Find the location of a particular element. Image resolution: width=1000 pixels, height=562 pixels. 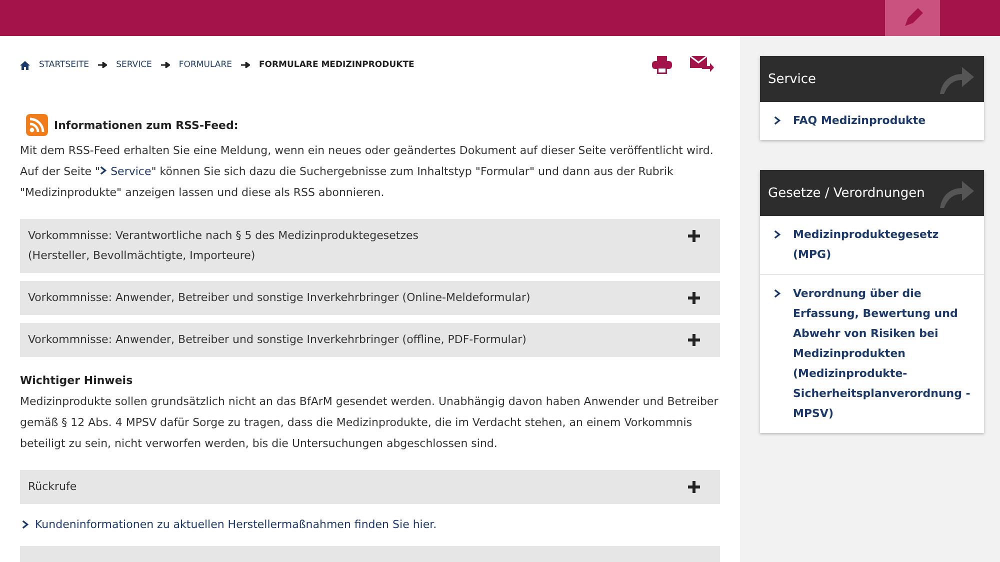

mail-forward-icon is located at coordinates (702, 64).